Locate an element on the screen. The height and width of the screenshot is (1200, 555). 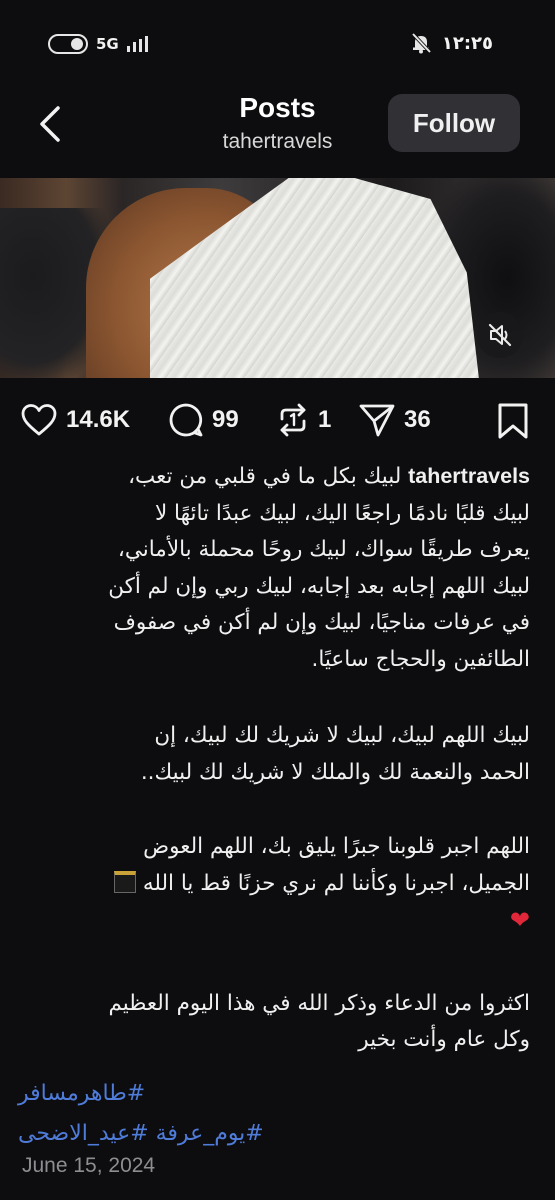
action-bar: 14.6K 99 1 36 is located at coordinates (277, 420).